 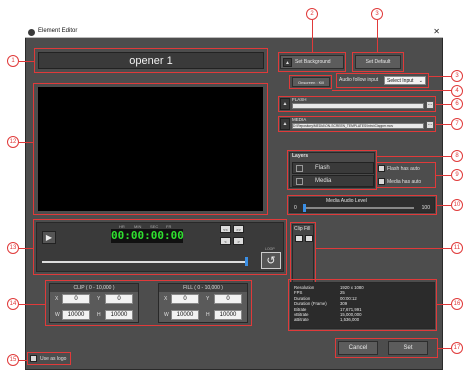 I want to click on rewind-button: <<, so click(x=225, y=229).